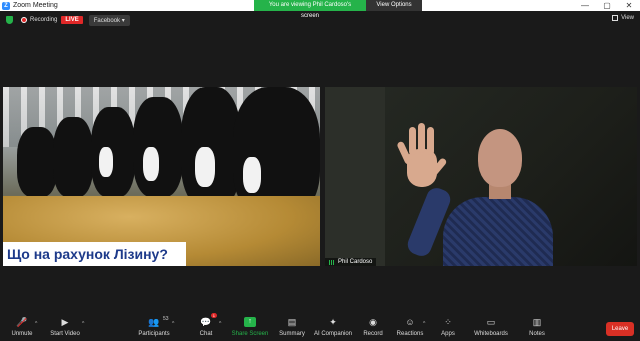 Image resolution: width=640 pixels, height=341 pixels. What do you see at coordinates (585, 5) in the screenshot?
I see `minimize-button: —` at bounding box center [585, 5].